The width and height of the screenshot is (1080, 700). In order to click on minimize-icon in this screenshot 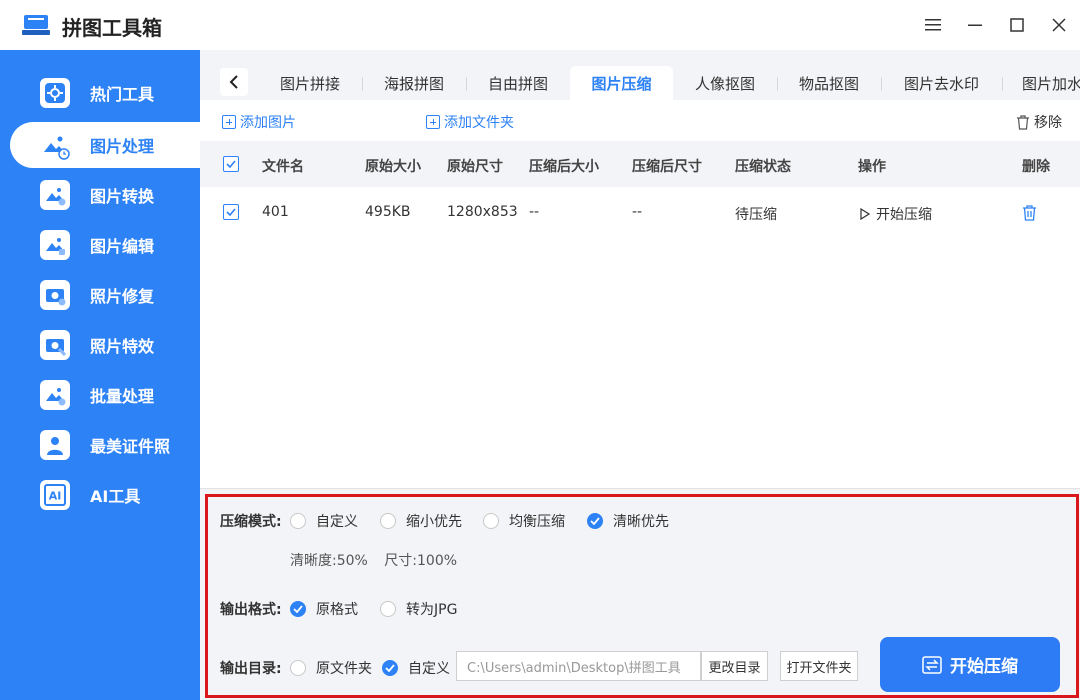, I will do `click(975, 25)`.